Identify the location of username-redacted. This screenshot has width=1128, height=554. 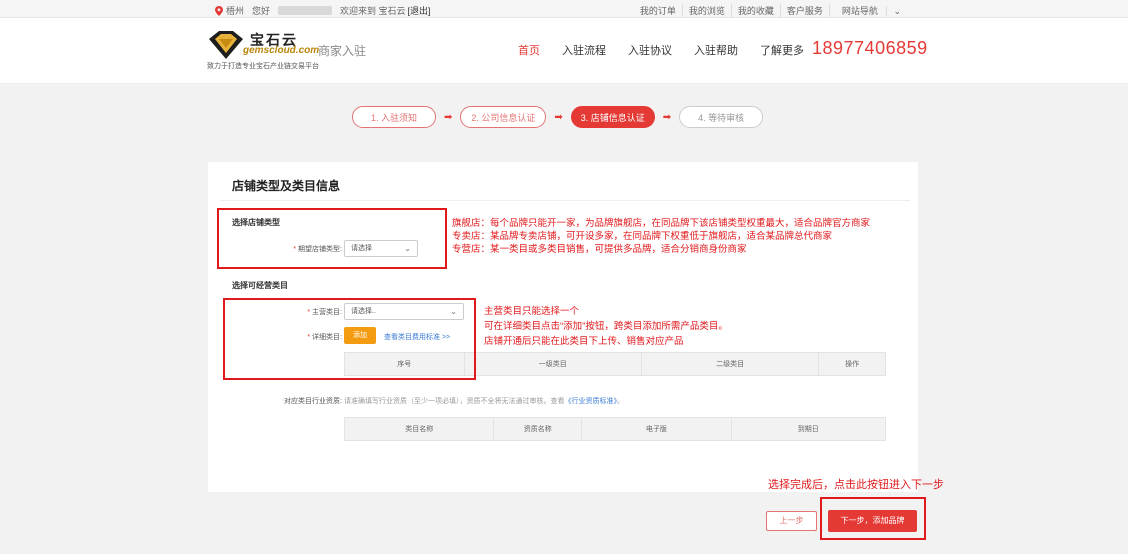
(305, 10).